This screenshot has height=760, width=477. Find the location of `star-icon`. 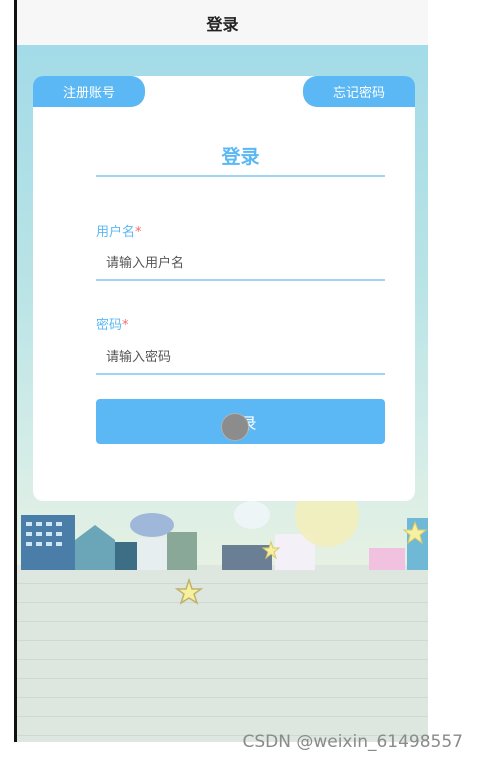

star-icon is located at coordinates (189, 591).